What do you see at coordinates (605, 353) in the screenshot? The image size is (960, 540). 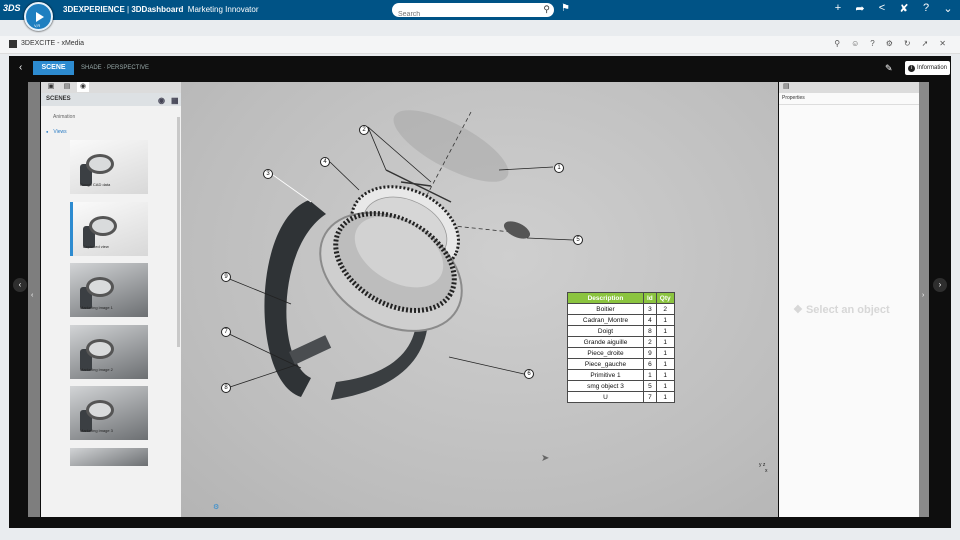 I see `bom-cell: Piece_droite` at bounding box center [605, 353].